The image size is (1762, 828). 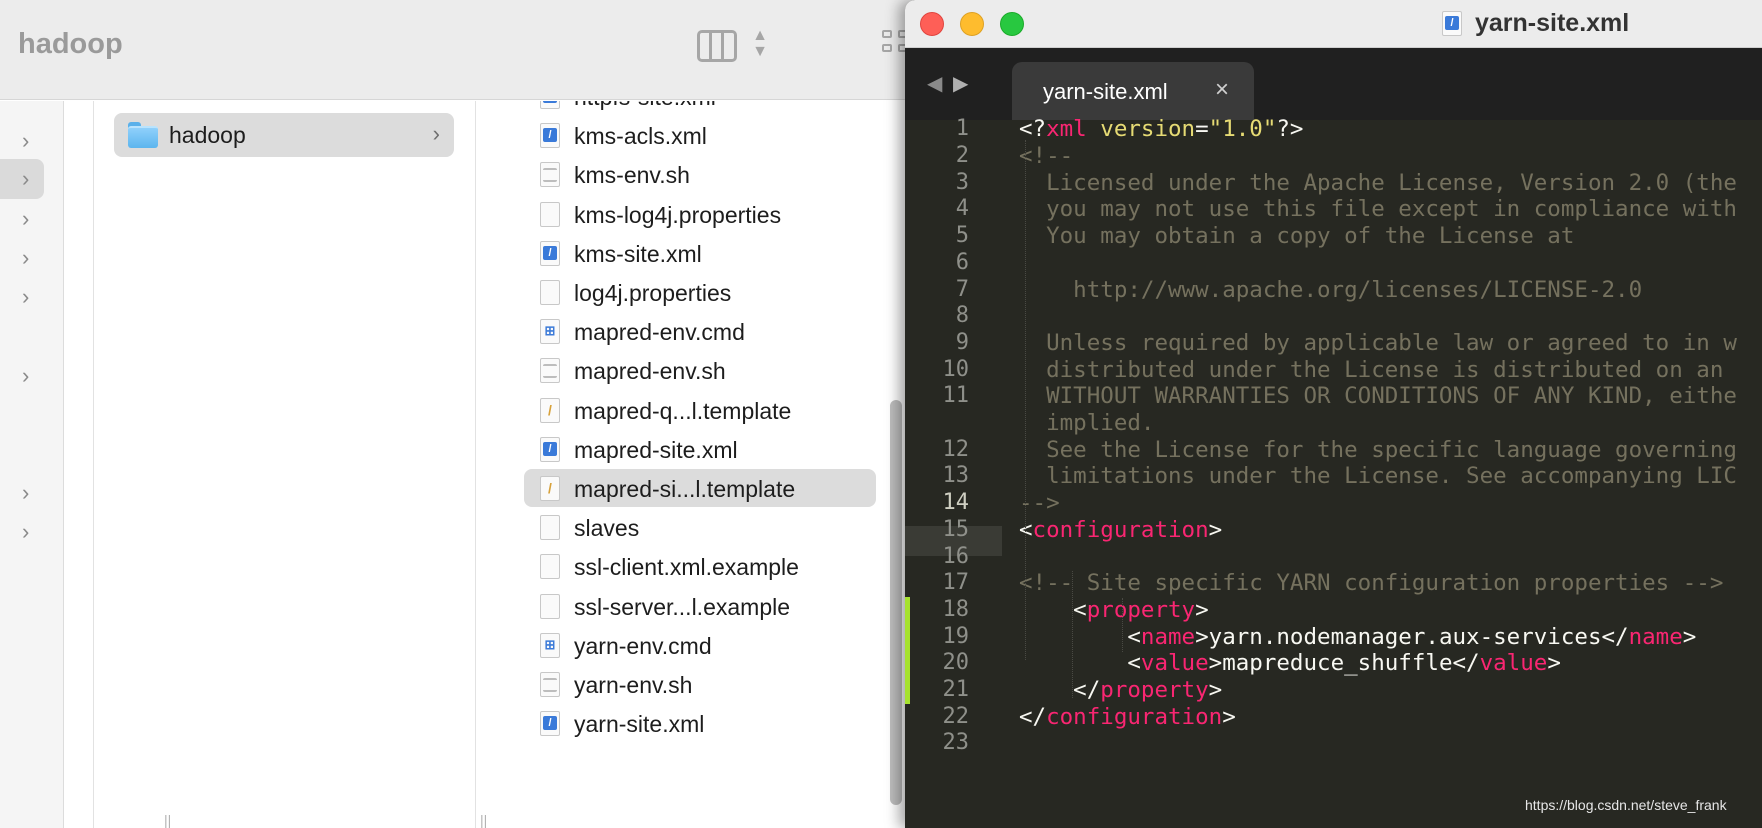 I want to click on code-token: You may obtain a copy of the License at, so click(x=1297, y=236).